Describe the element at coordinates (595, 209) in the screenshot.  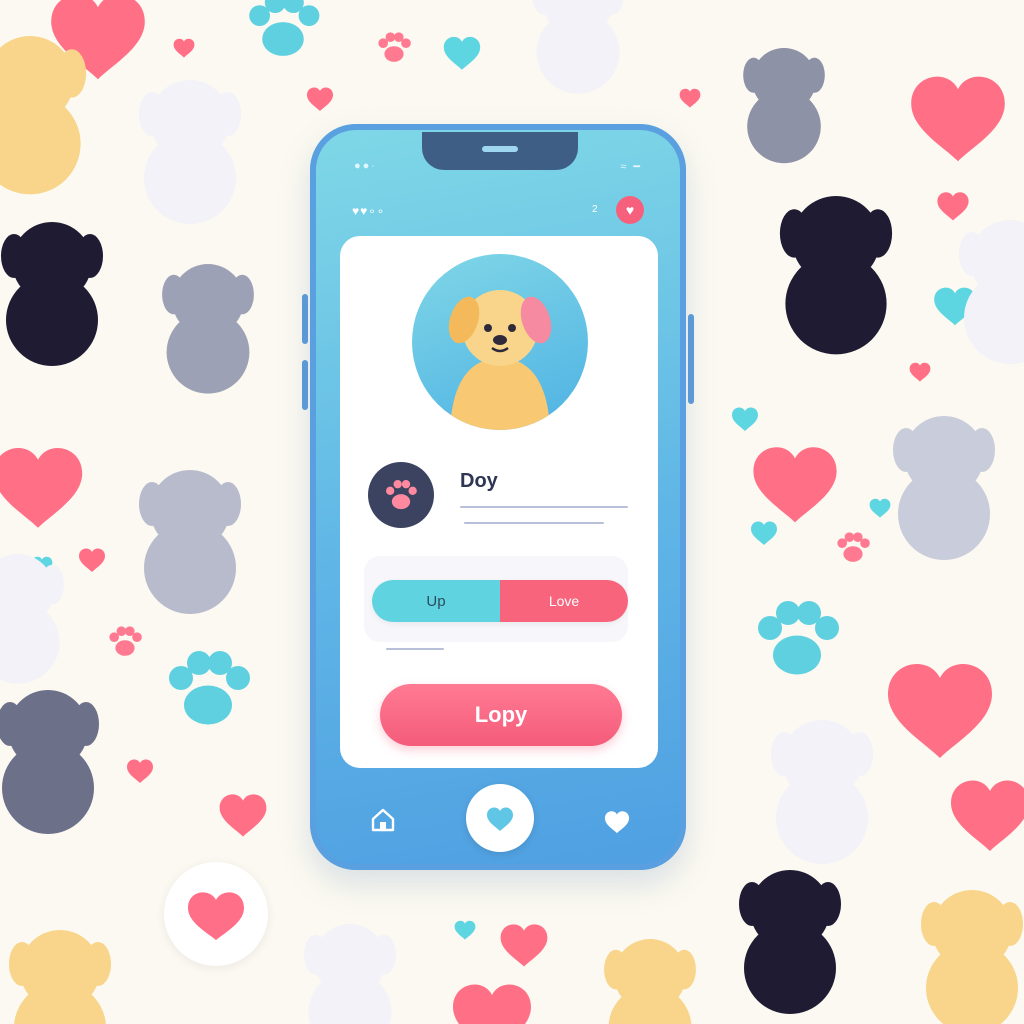
I see `notification-count: 2` at that location.